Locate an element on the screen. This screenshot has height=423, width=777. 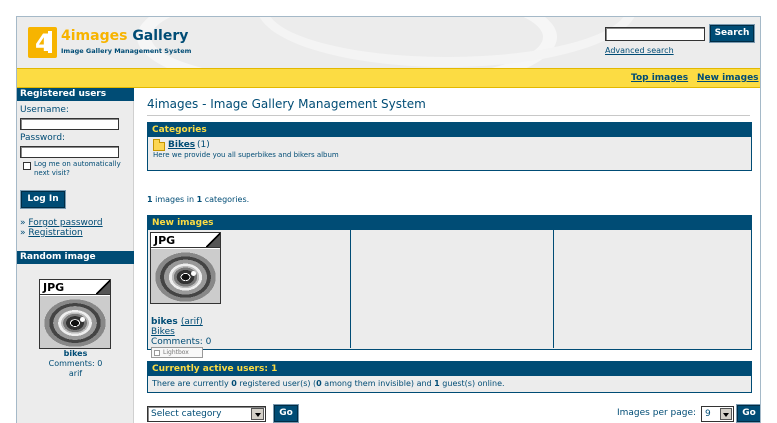
random-image-name: bikes is located at coordinates (75, 354).